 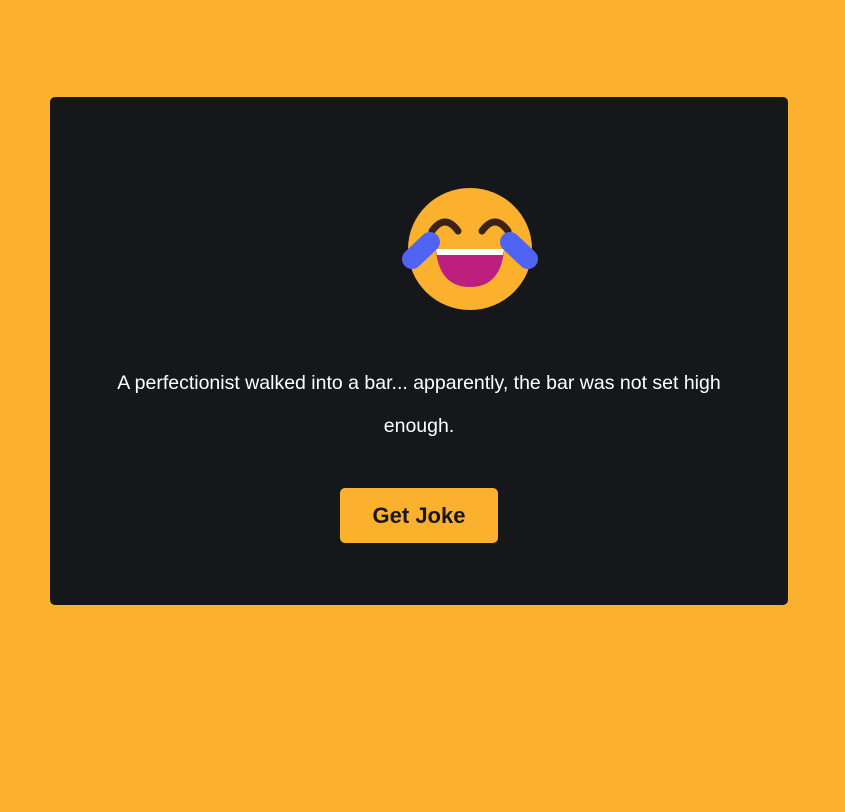 I want to click on face-with-tears-of-joy-icon, so click(x=470, y=248).